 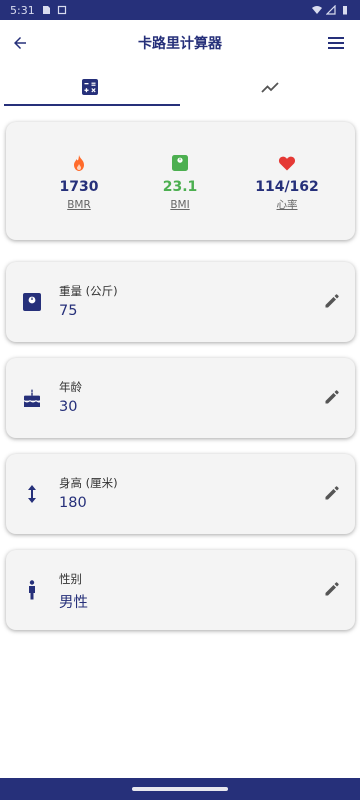 I want to click on heart-rate-stat: 114/162 心率, so click(x=287, y=183).